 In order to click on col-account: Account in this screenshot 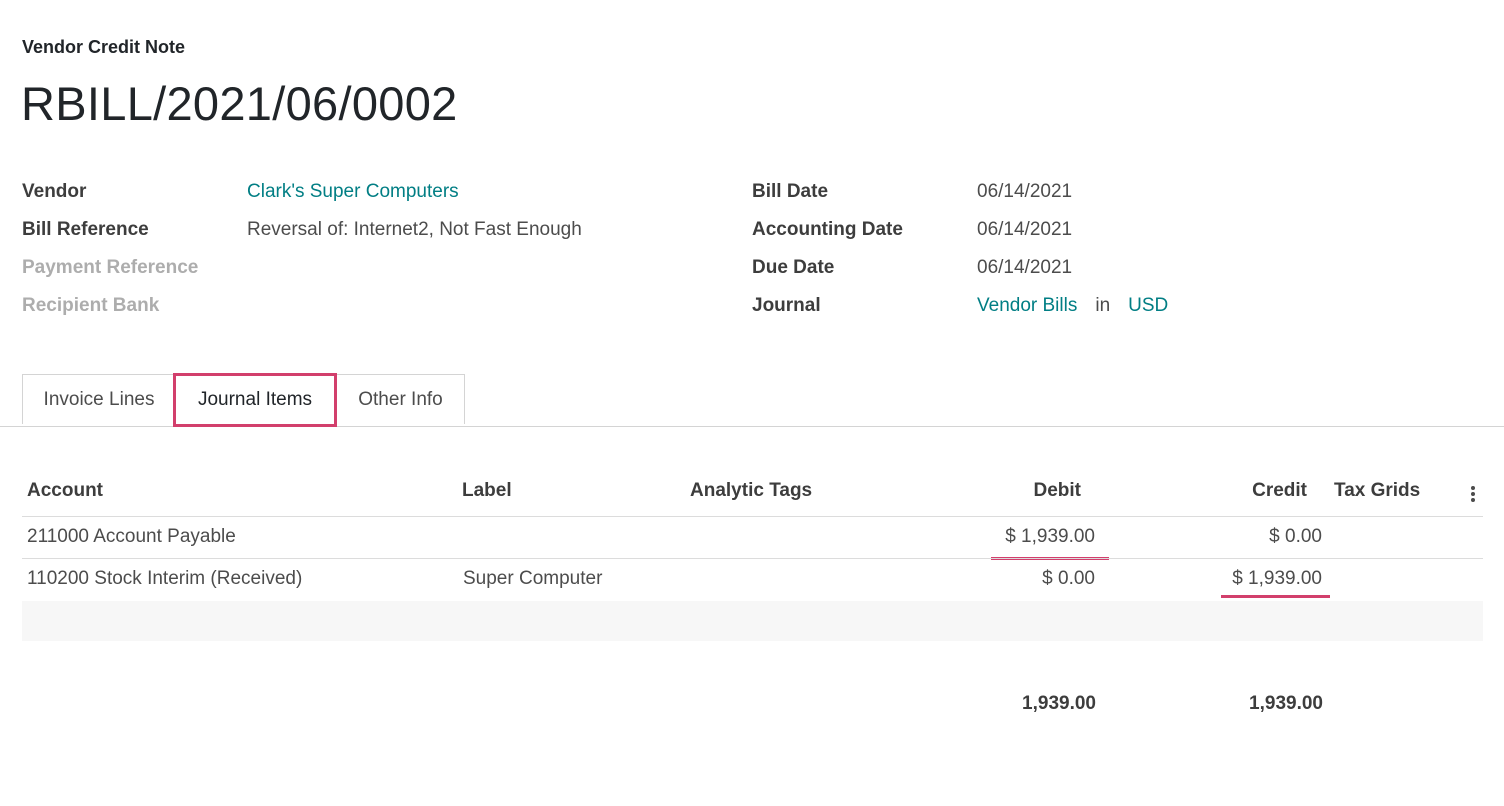, I will do `click(65, 491)`.